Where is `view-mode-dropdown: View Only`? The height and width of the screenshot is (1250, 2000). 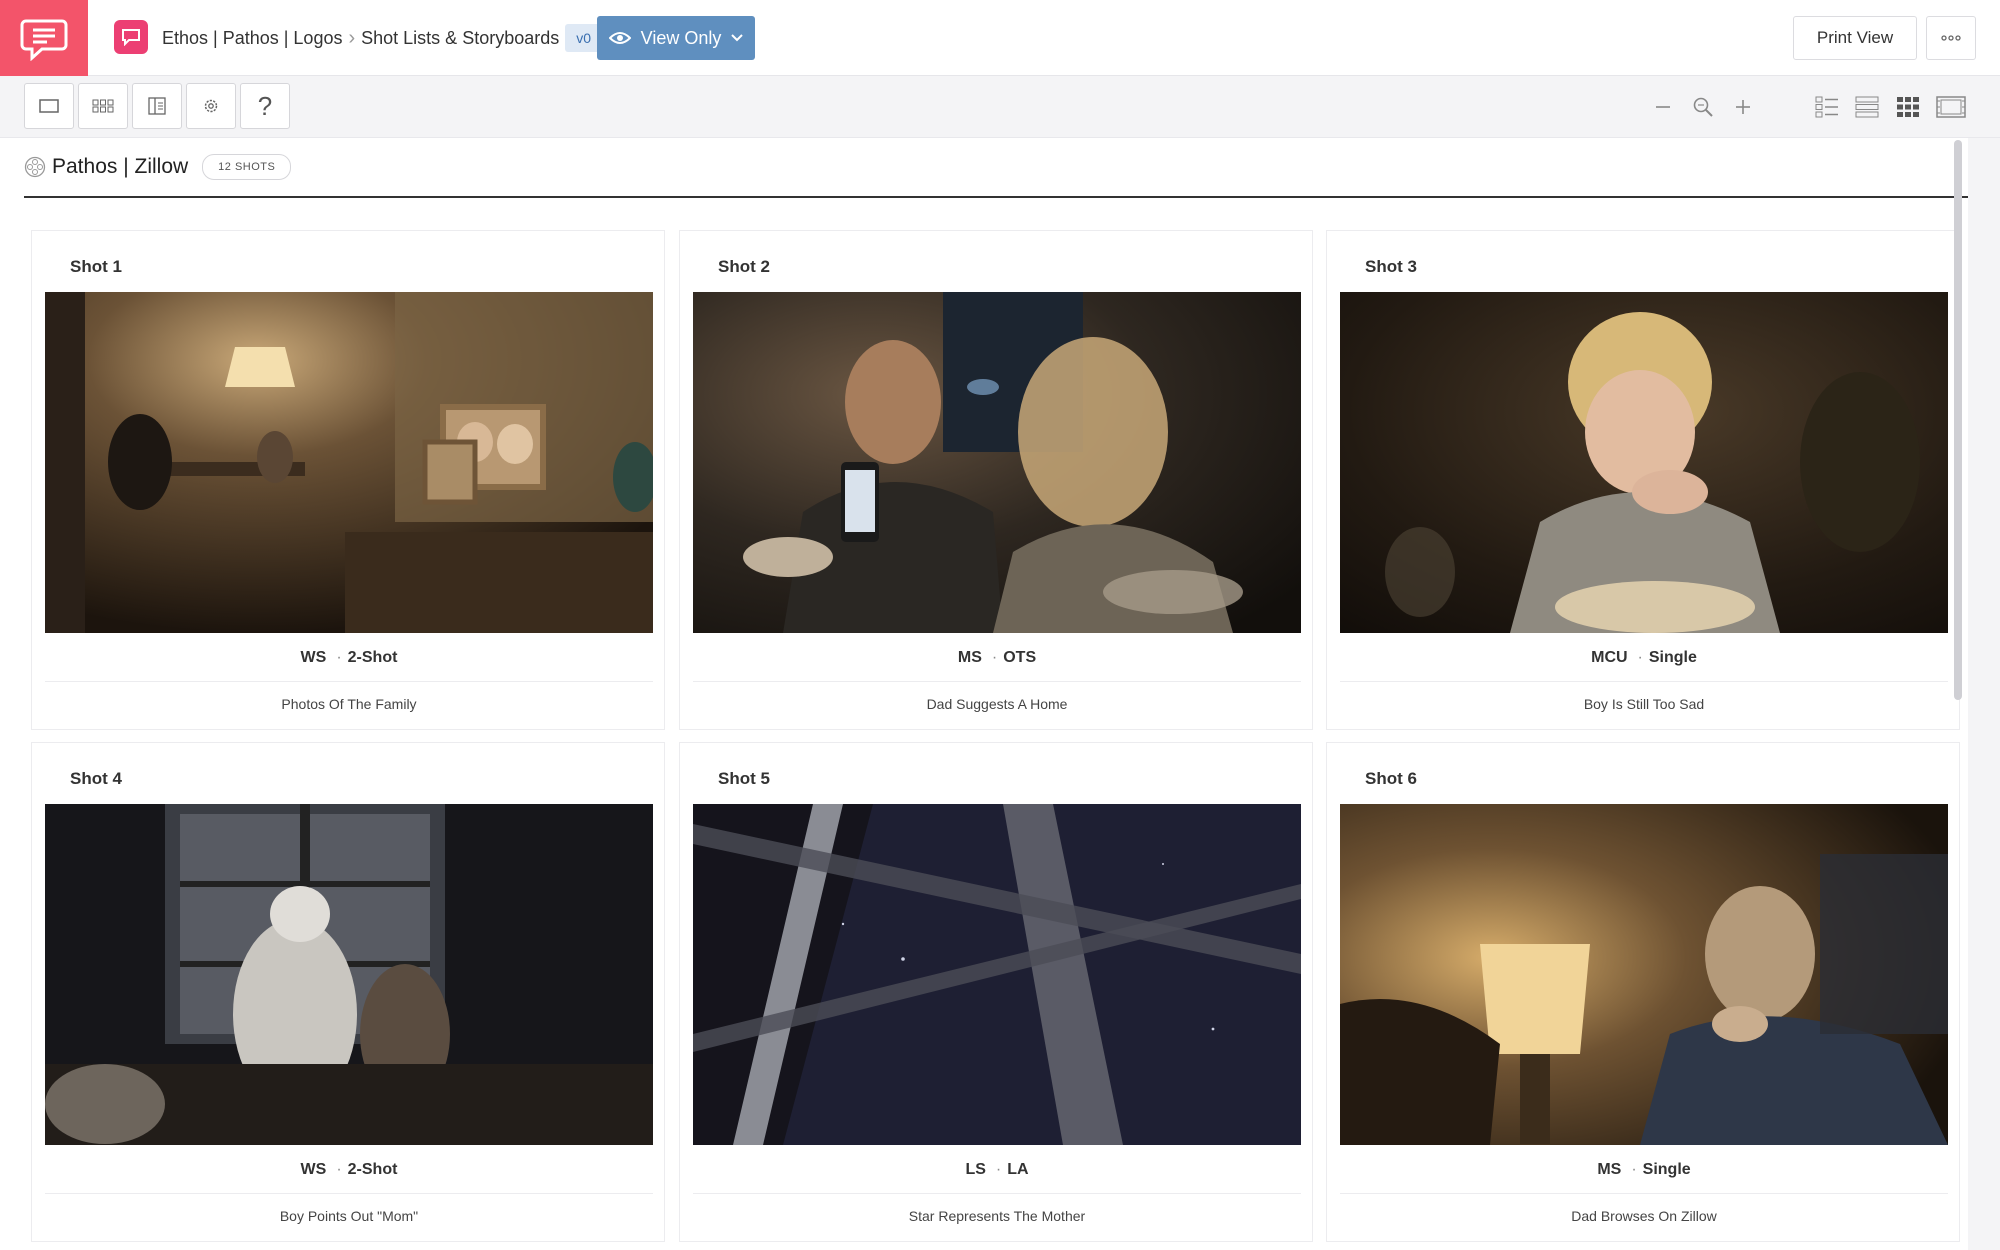
view-mode-dropdown: View Only is located at coordinates (676, 38).